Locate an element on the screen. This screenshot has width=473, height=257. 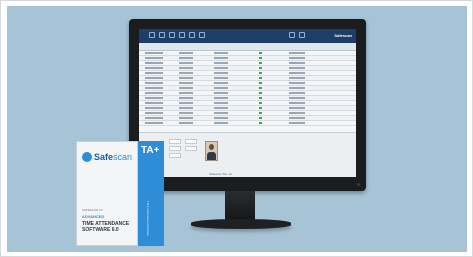
box-side-text: Time Attendance Software is located at coordinates (148, 219).